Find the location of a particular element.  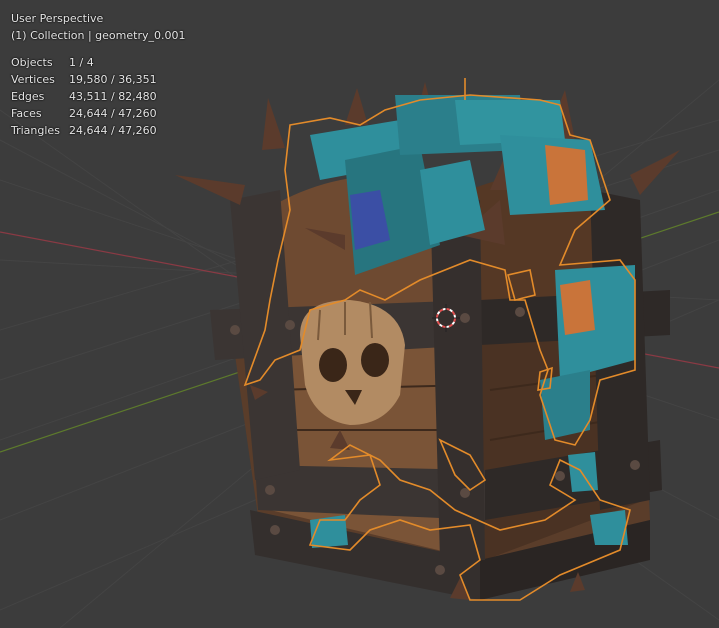

stat-value: 19,580 / 36,351 is located at coordinates (113, 79).